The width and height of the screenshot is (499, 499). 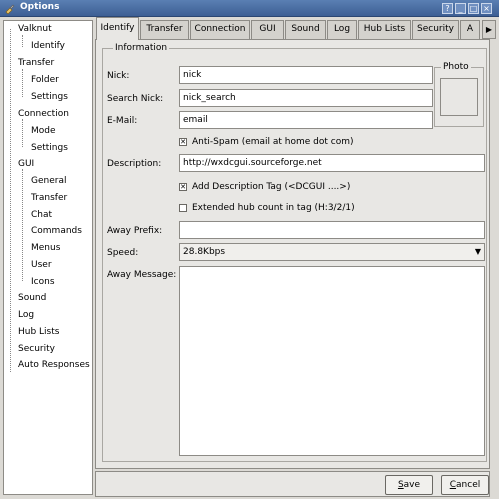 What do you see at coordinates (135, 231) in the screenshot?
I see `away-prefix-label: Away Prefix:` at bounding box center [135, 231].